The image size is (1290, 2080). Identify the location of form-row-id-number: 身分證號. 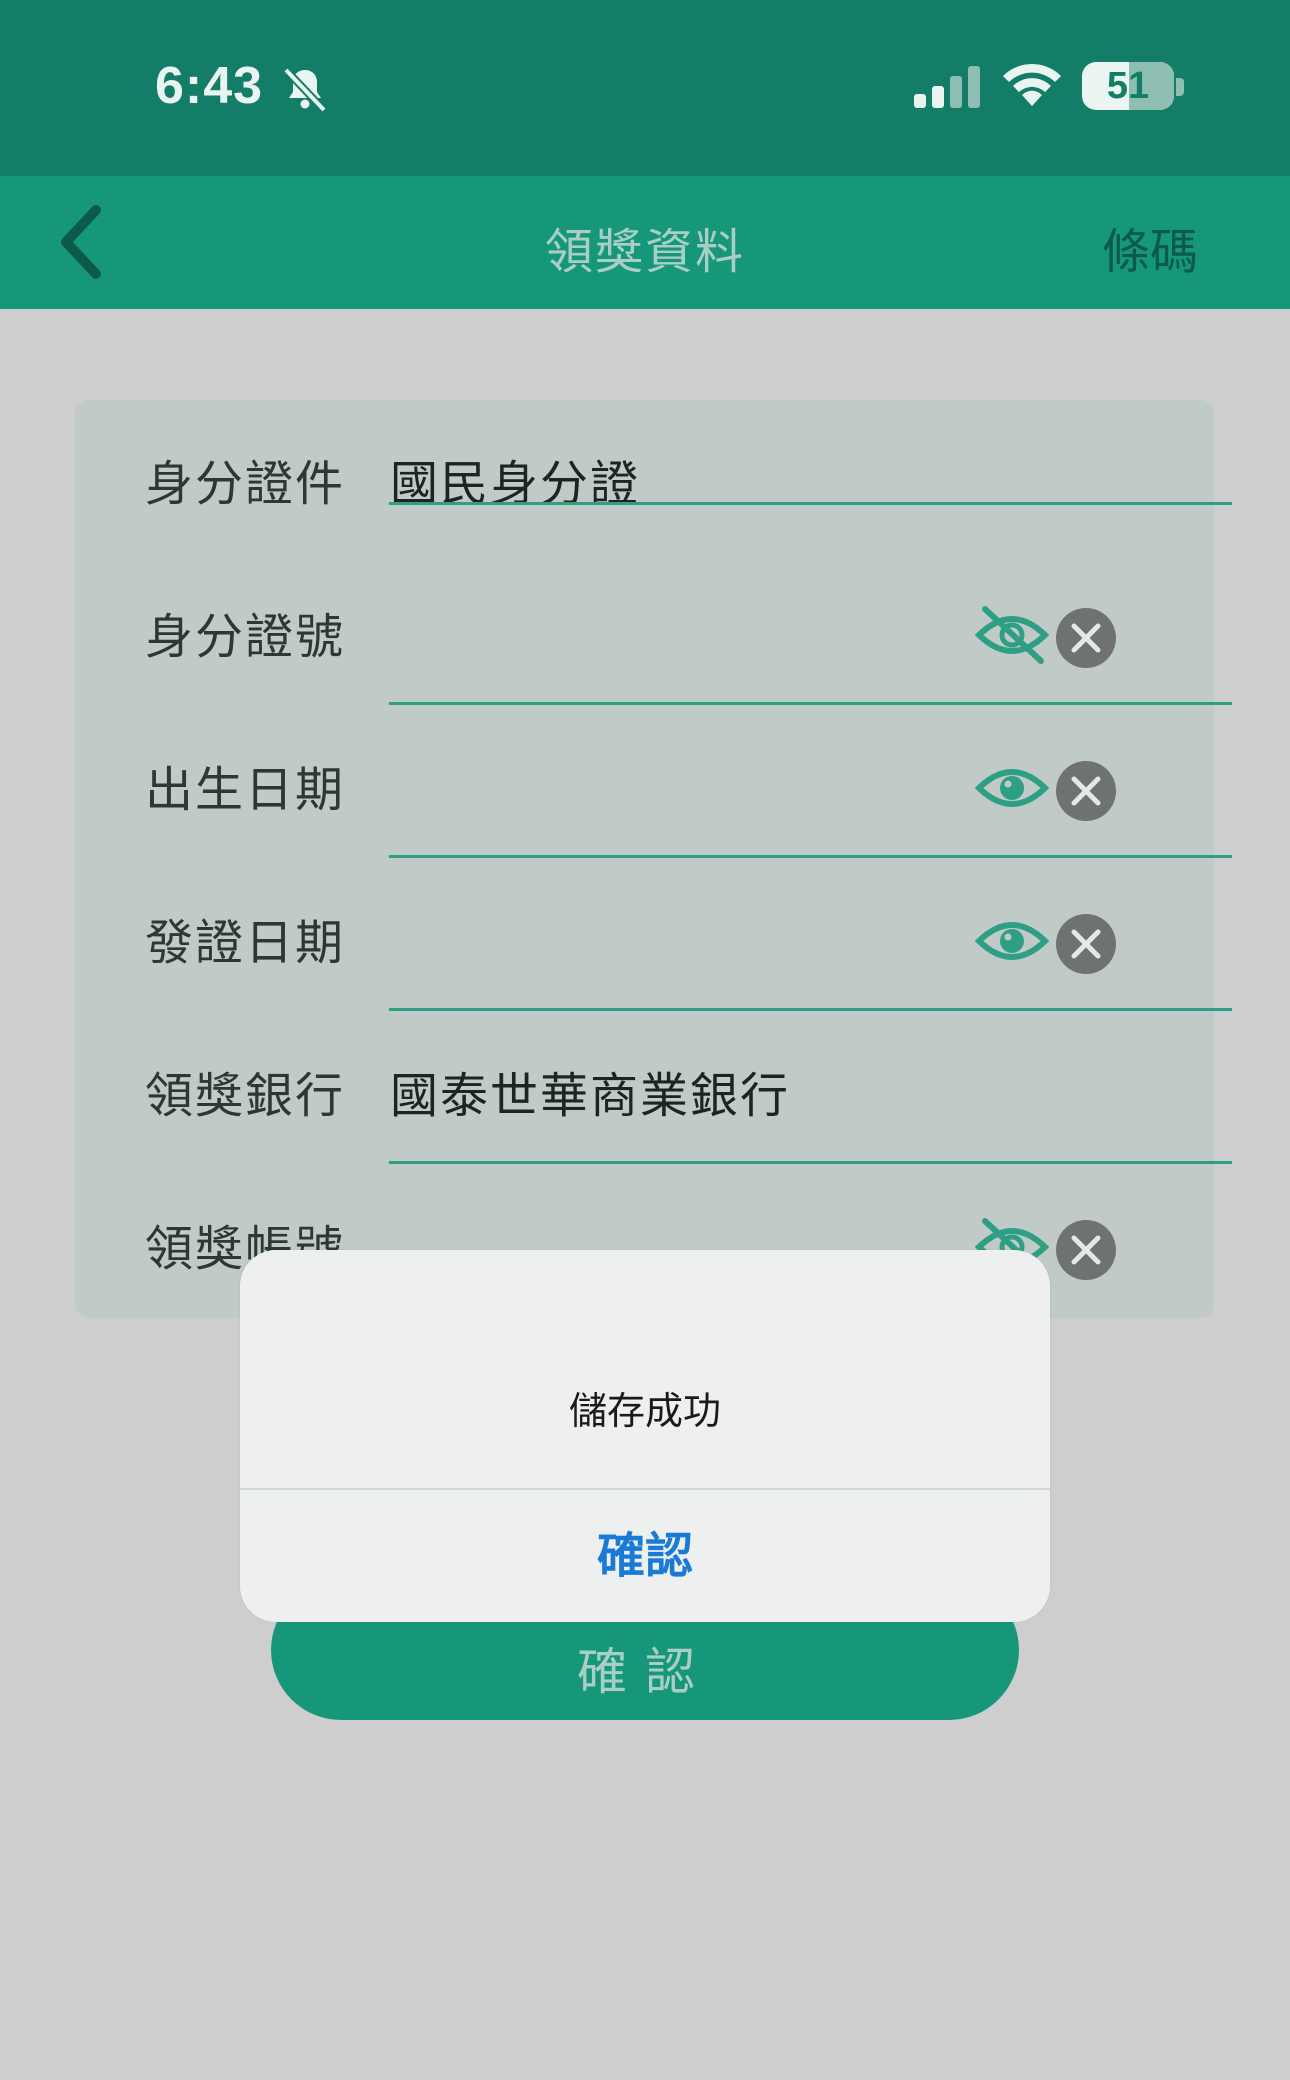
(653, 629).